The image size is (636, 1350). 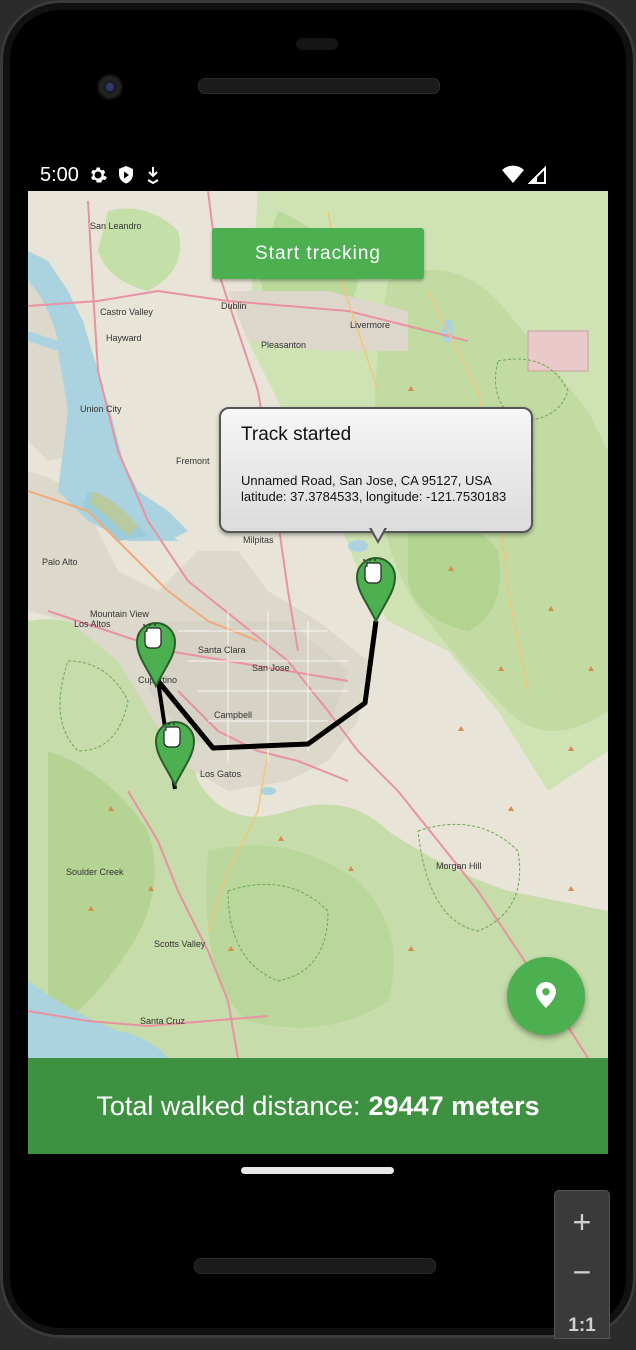 What do you see at coordinates (258, 540) in the screenshot?
I see `map-label: Milpitas` at bounding box center [258, 540].